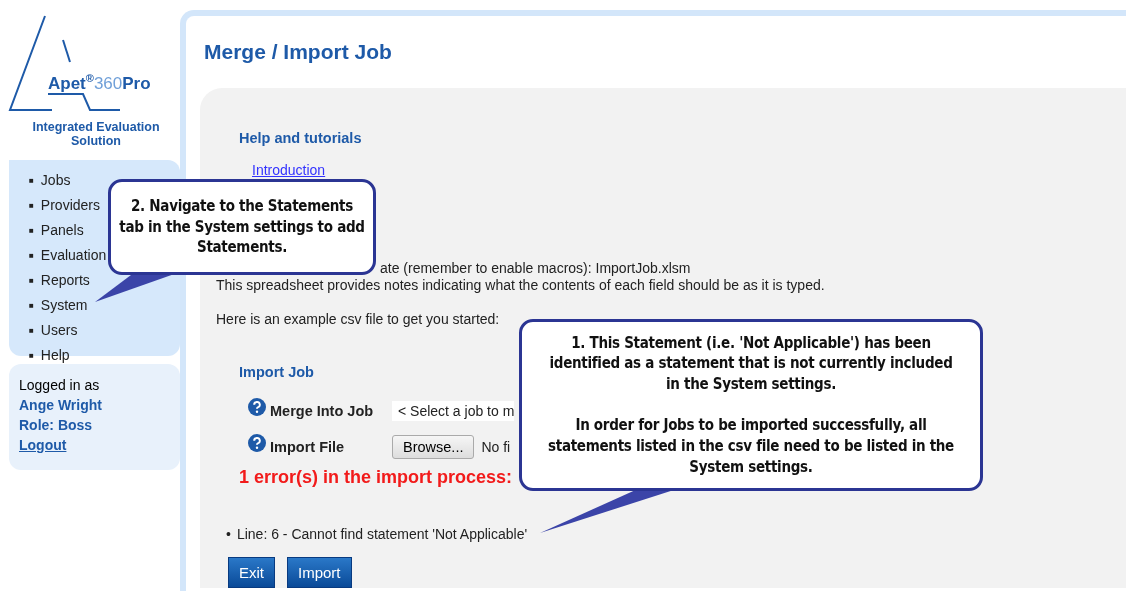  What do you see at coordinates (65, 280) in the screenshot?
I see `nav-link: Reports` at bounding box center [65, 280].